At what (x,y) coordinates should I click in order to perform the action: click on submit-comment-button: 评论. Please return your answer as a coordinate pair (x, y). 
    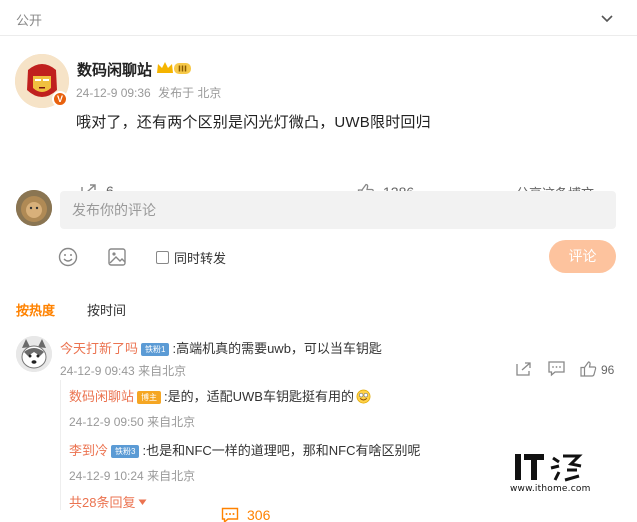
    Looking at the image, I should click on (582, 256).